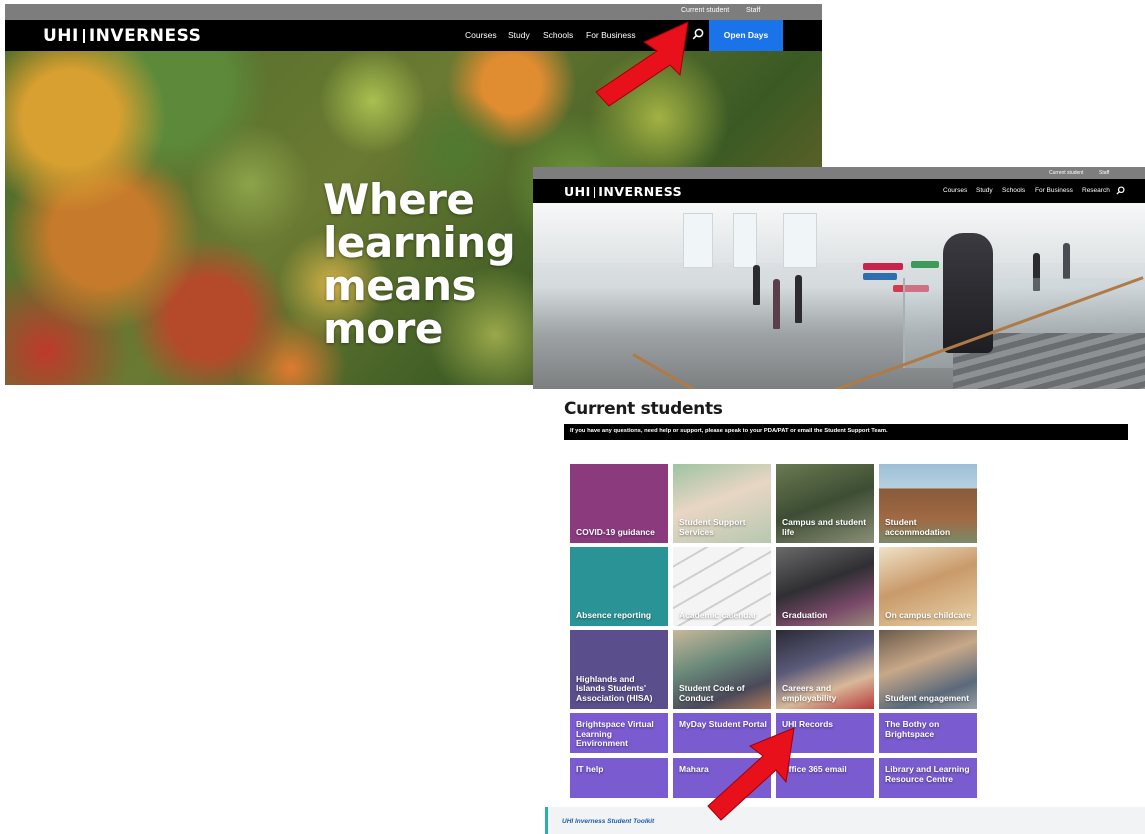 This screenshot has width=1145, height=834. I want to click on tile-label: On campus childcare, so click(928, 614).